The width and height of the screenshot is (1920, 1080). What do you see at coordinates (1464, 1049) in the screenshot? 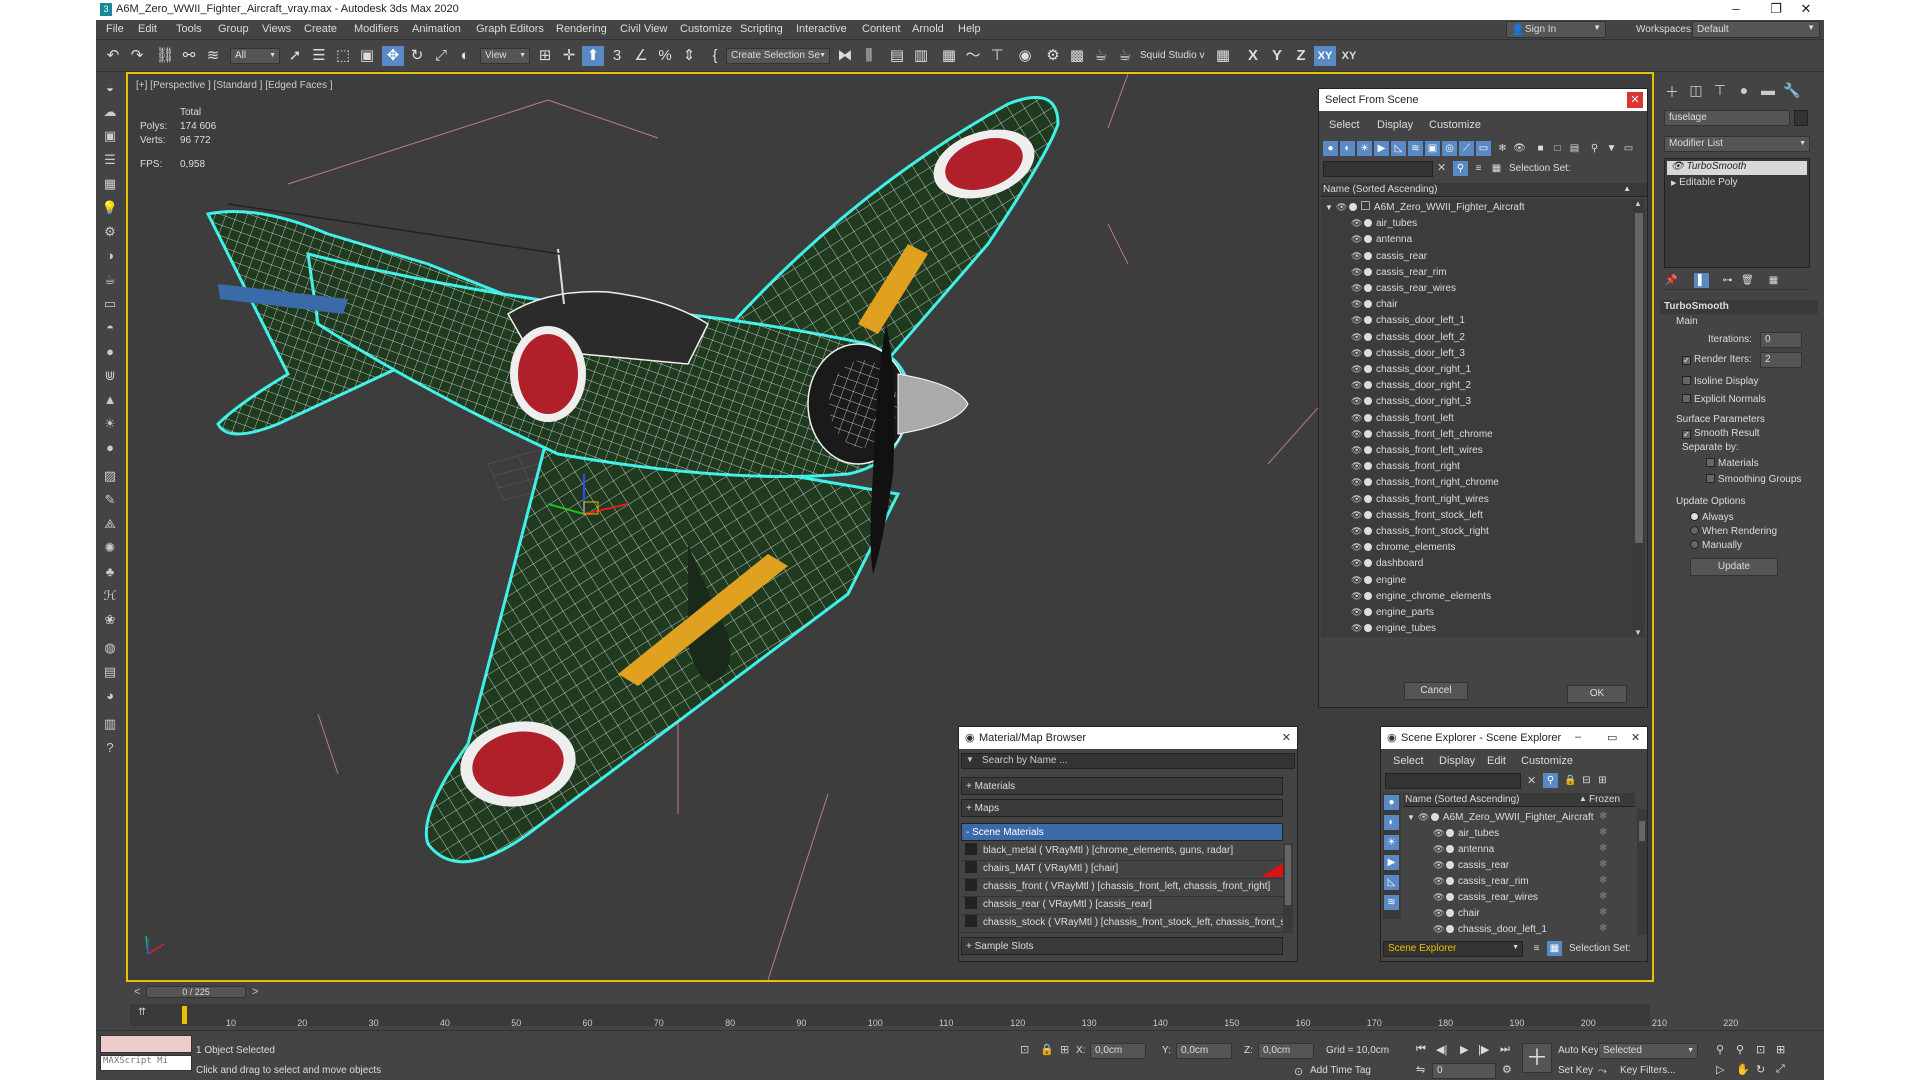
I see `play-icon: ▶` at bounding box center [1464, 1049].